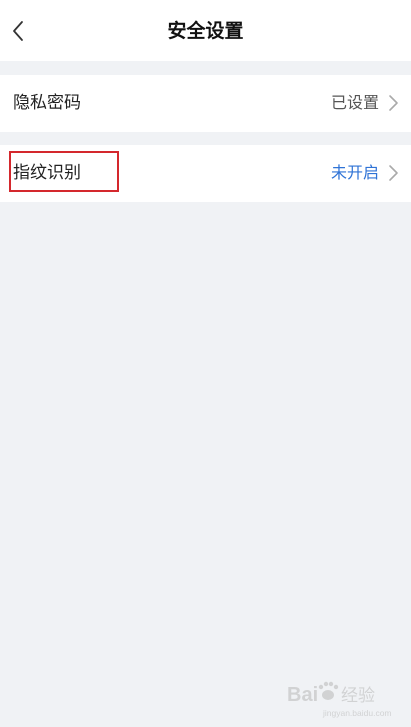  Describe the element at coordinates (354, 172) in the screenshot. I see `fingerprint-status: 未开启` at that location.